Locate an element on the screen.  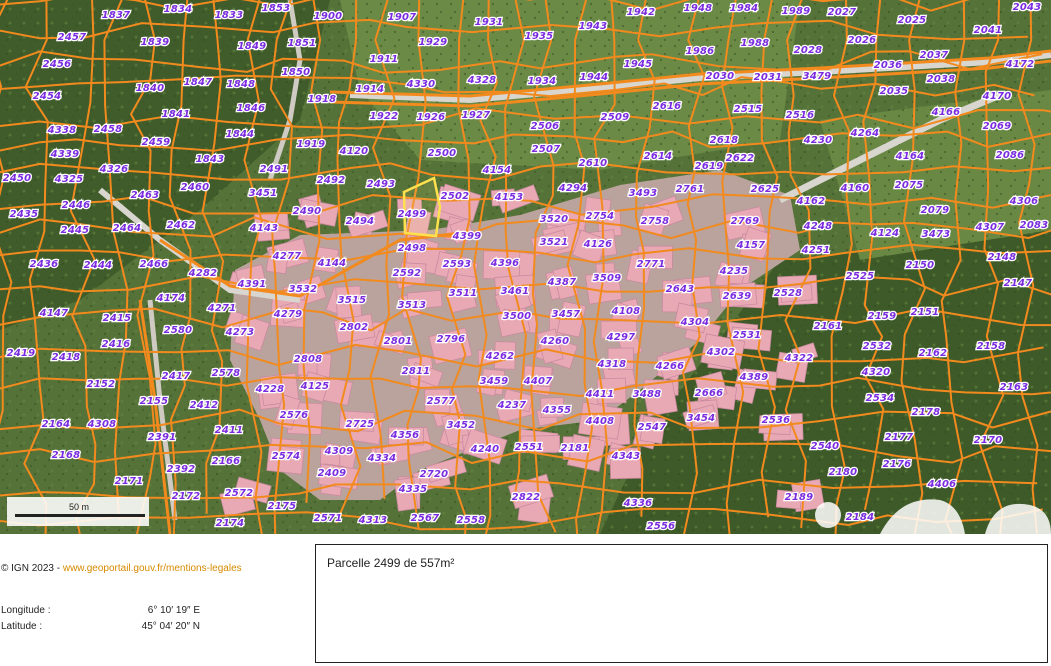
parcel-label: 1989 is located at coordinates (795, 12).